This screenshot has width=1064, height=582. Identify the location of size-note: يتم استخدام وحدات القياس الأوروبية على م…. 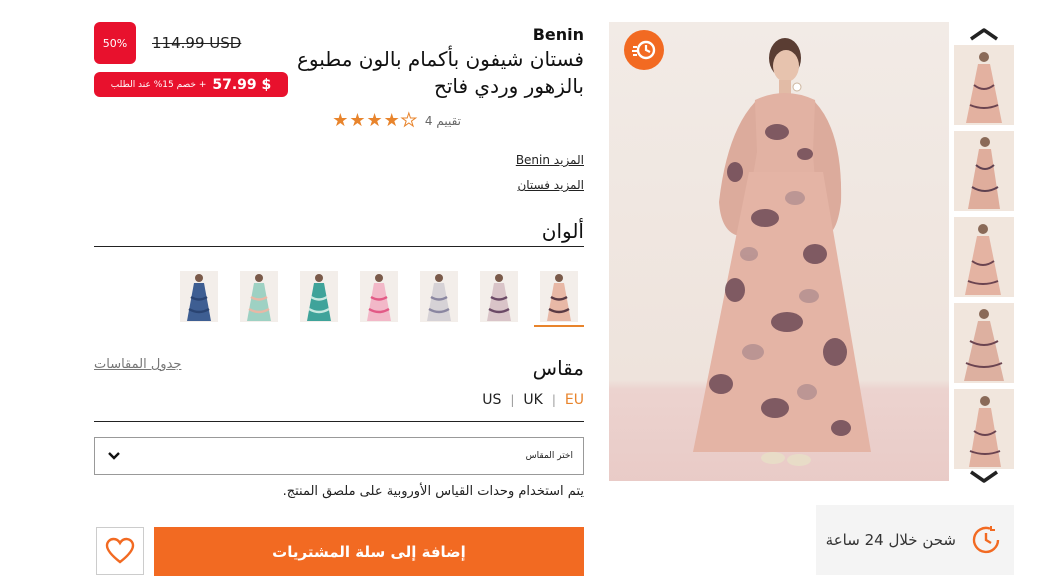
(433, 491).